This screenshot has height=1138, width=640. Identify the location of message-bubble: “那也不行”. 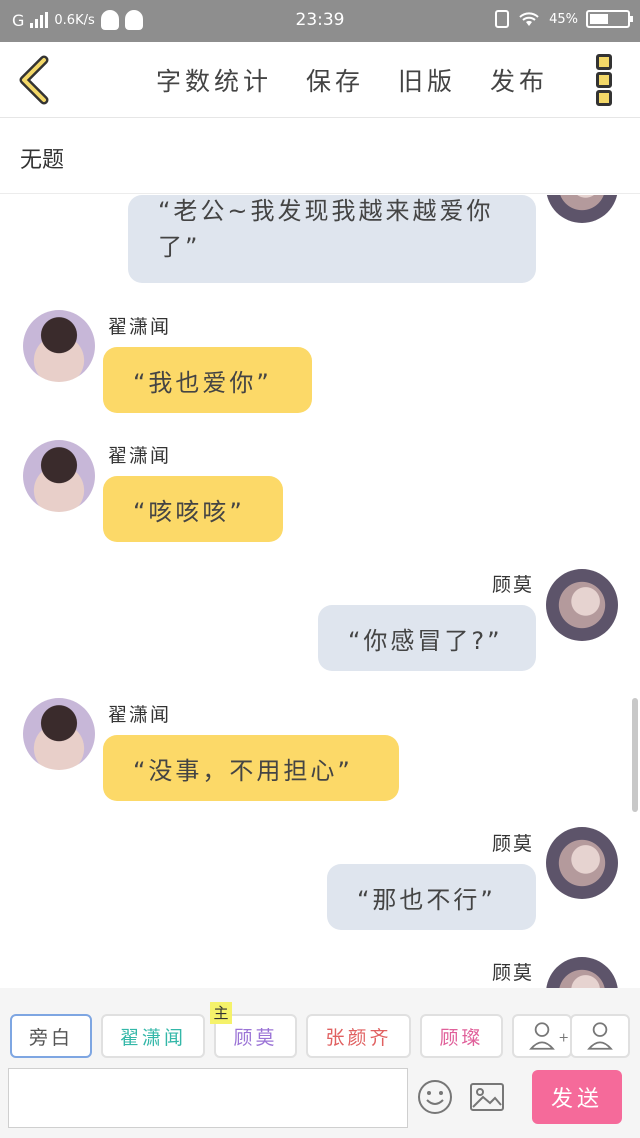
(431, 897).